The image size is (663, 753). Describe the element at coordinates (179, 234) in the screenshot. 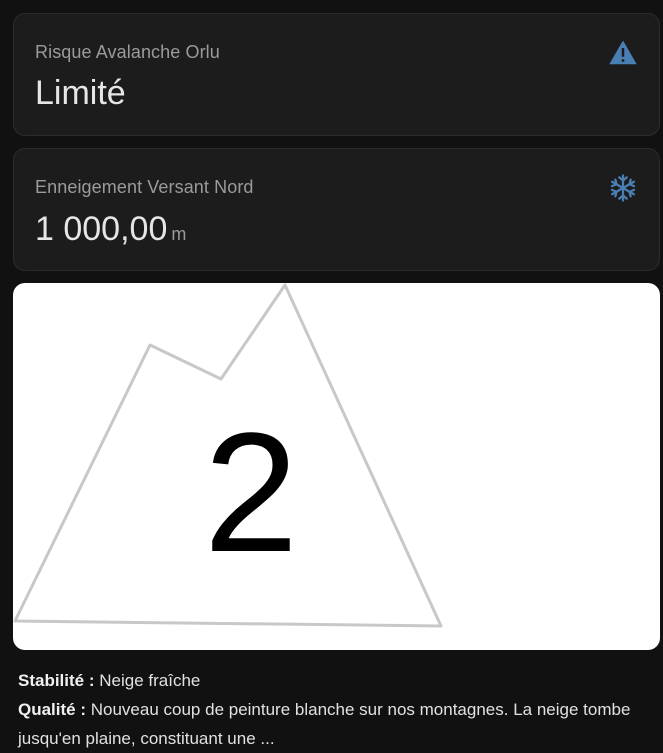

I see `snow-depth-unit: m` at that location.